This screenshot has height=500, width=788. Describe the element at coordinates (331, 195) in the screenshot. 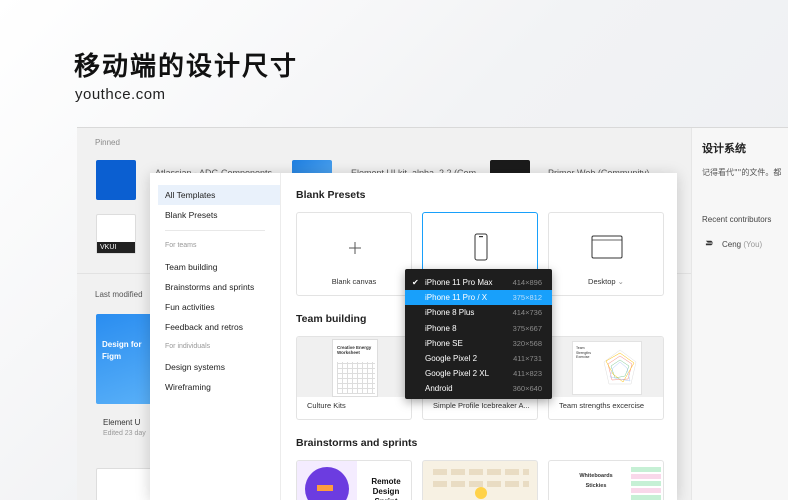

I see `section-title-blank-presets: Blank Presets` at that location.